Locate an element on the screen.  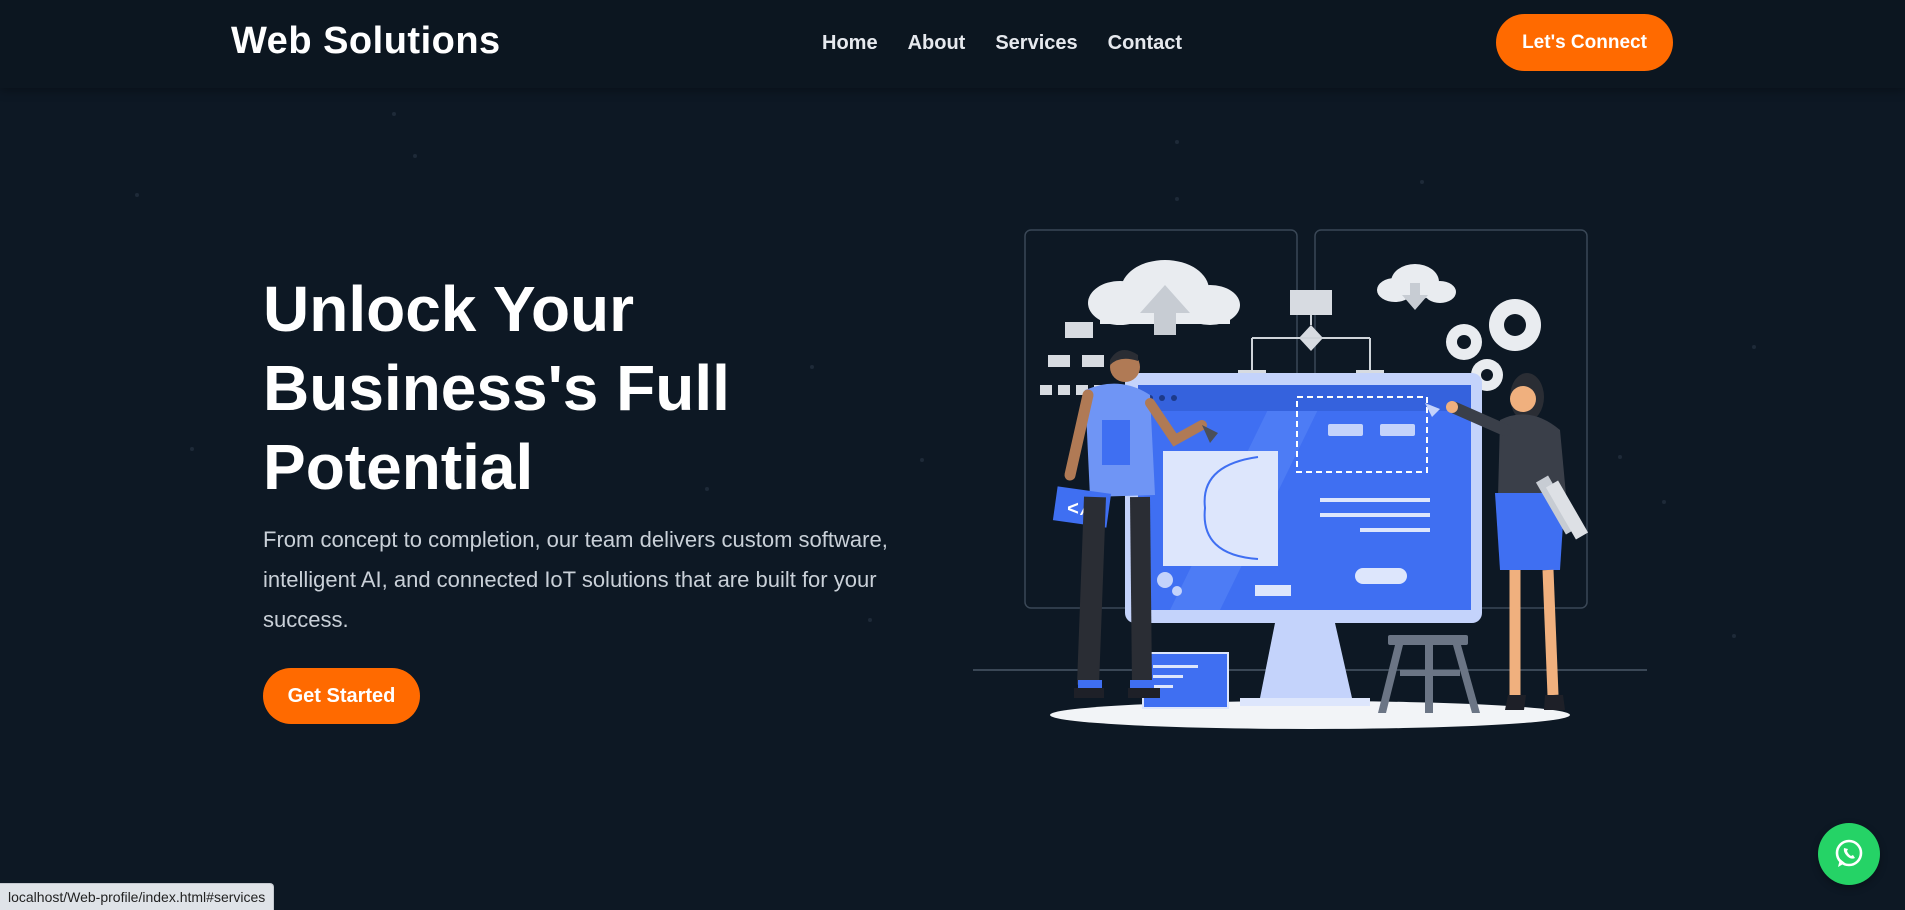
hero-title-line-3: Potential is located at coordinates (398, 467).